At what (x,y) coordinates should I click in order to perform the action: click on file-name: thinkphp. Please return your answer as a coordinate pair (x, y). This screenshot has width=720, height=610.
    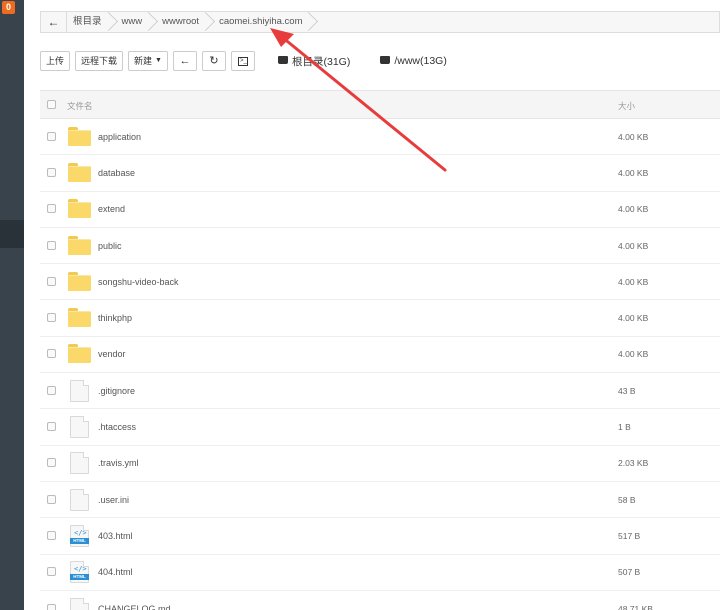
    Looking at the image, I should click on (115, 318).